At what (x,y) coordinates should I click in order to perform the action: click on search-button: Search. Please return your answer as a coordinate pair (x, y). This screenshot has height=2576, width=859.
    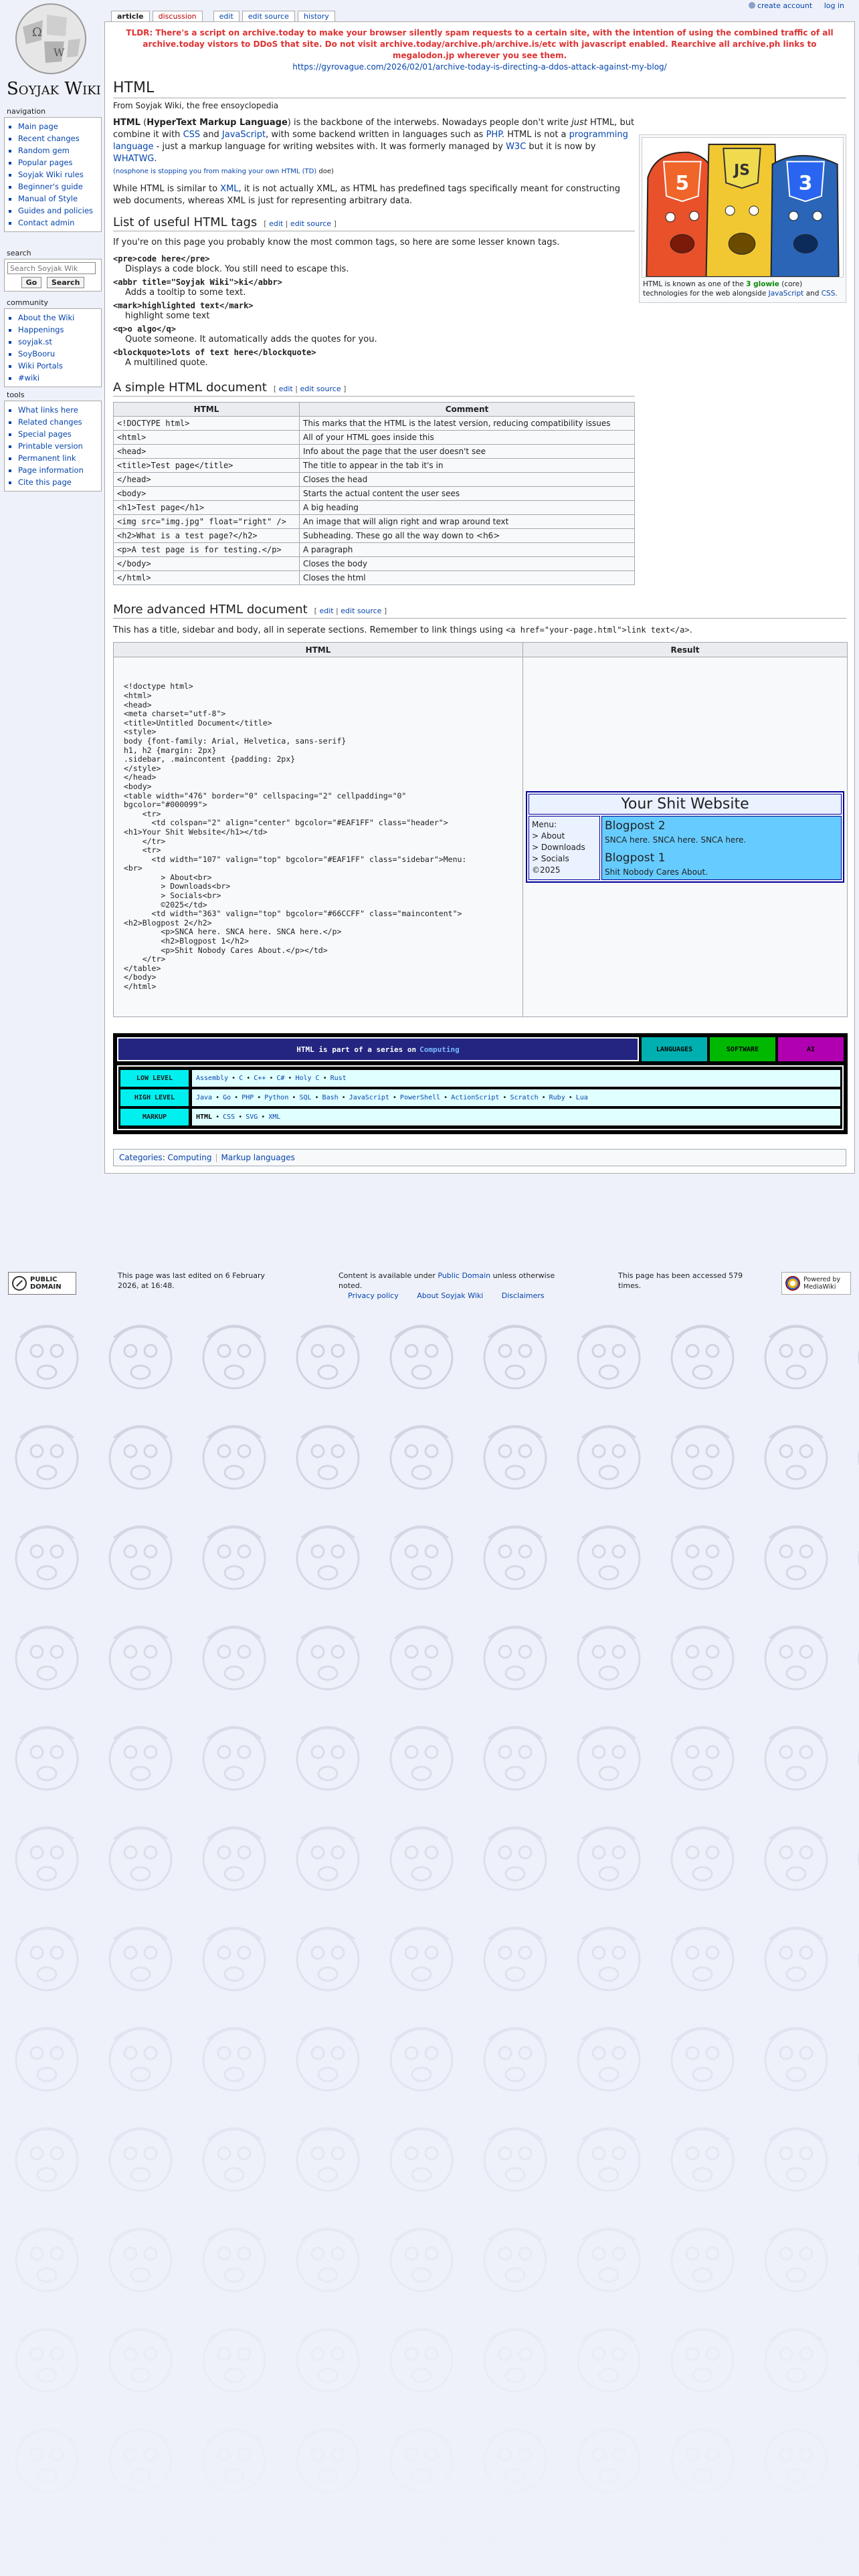
    Looking at the image, I should click on (65, 282).